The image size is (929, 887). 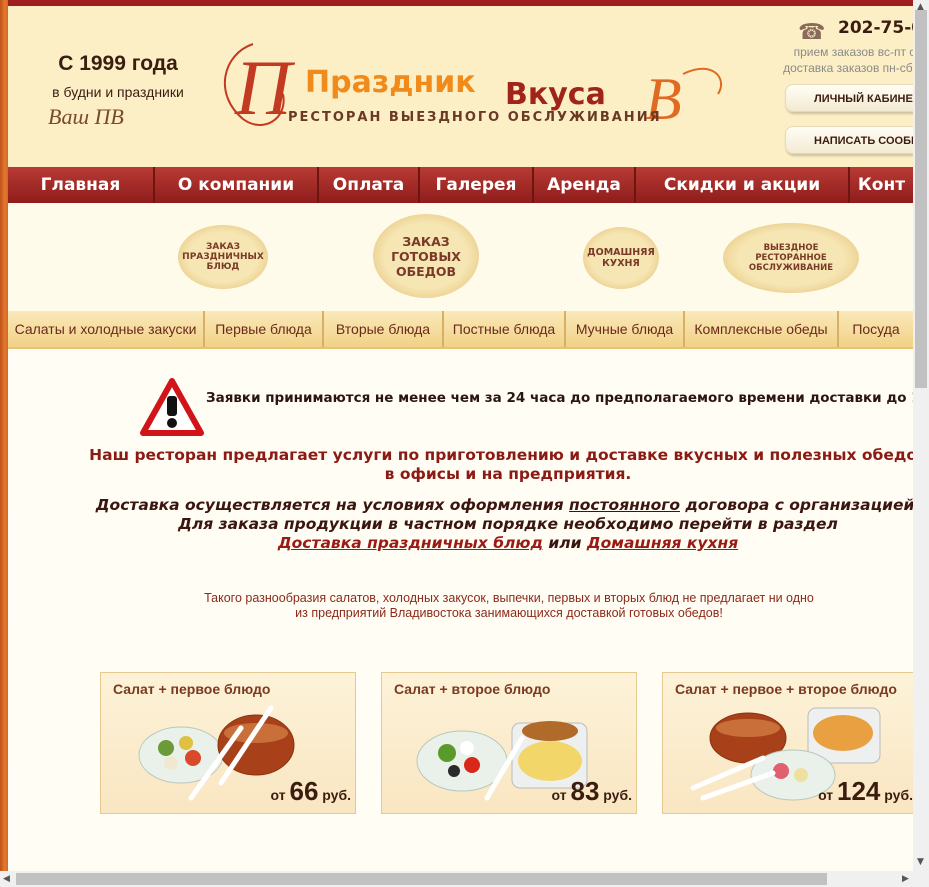 I want to click on since-year: С 1999 года, so click(x=118, y=63).